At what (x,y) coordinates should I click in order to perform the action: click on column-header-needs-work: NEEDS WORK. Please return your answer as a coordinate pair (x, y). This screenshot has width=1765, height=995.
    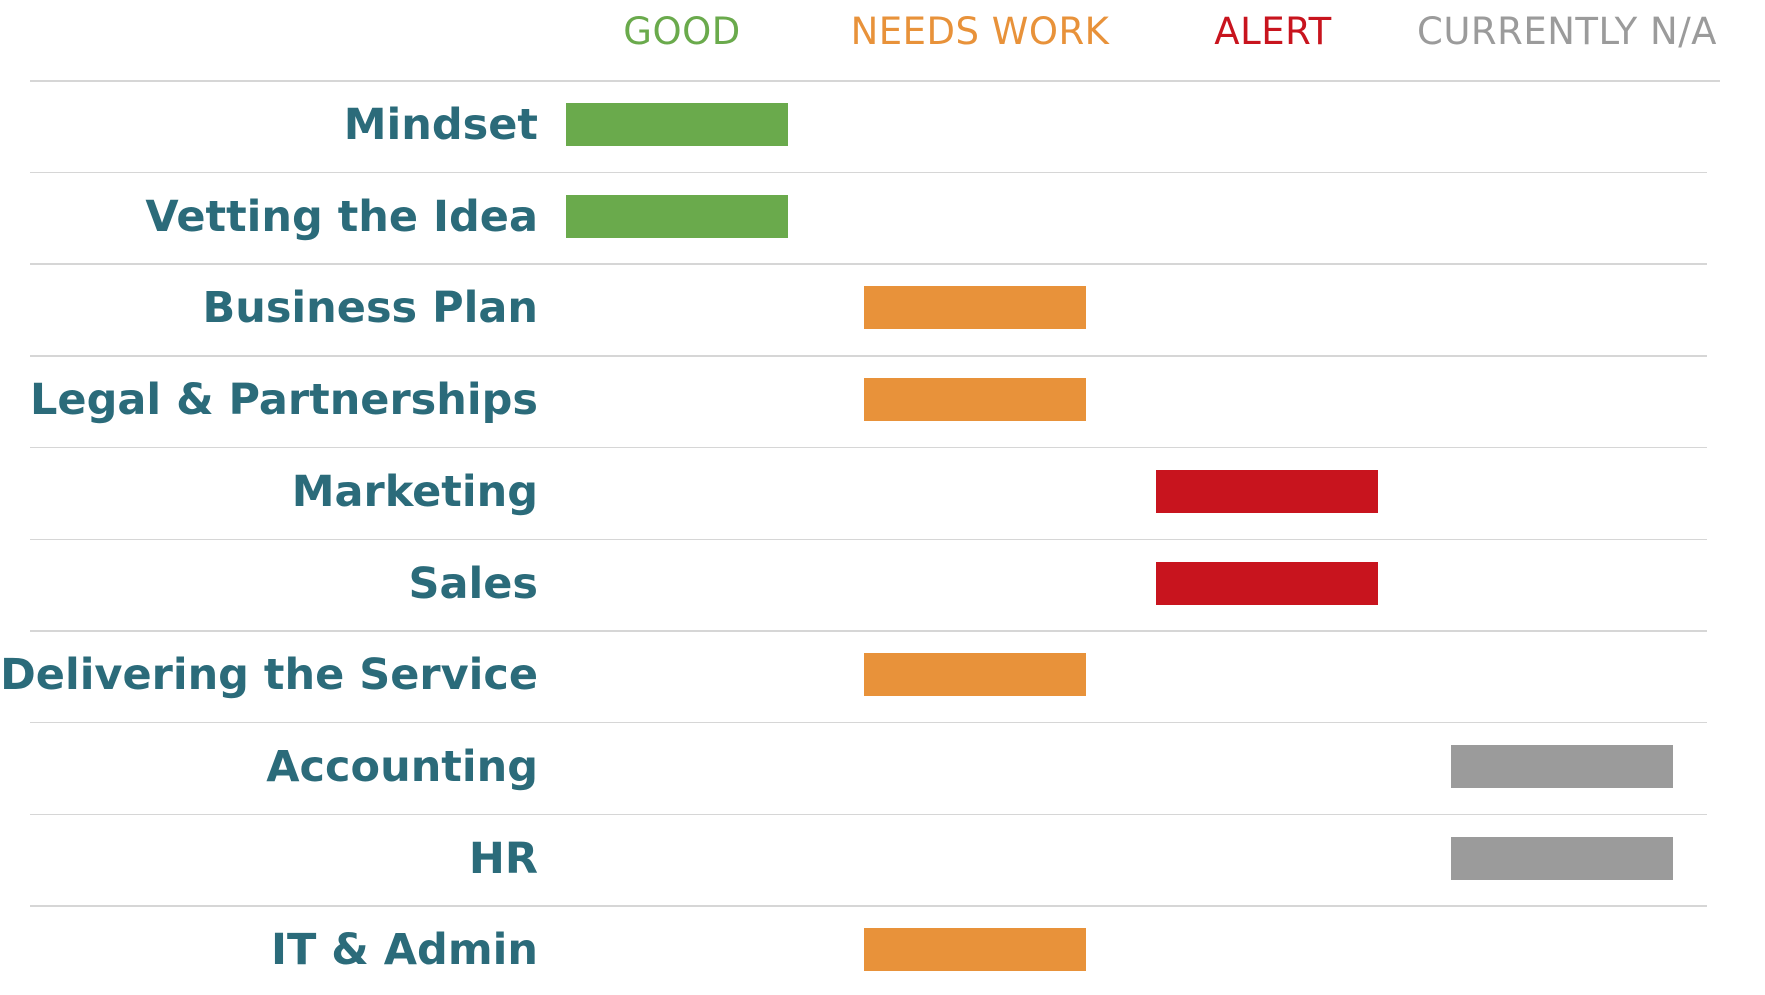
    Looking at the image, I should click on (980, 31).